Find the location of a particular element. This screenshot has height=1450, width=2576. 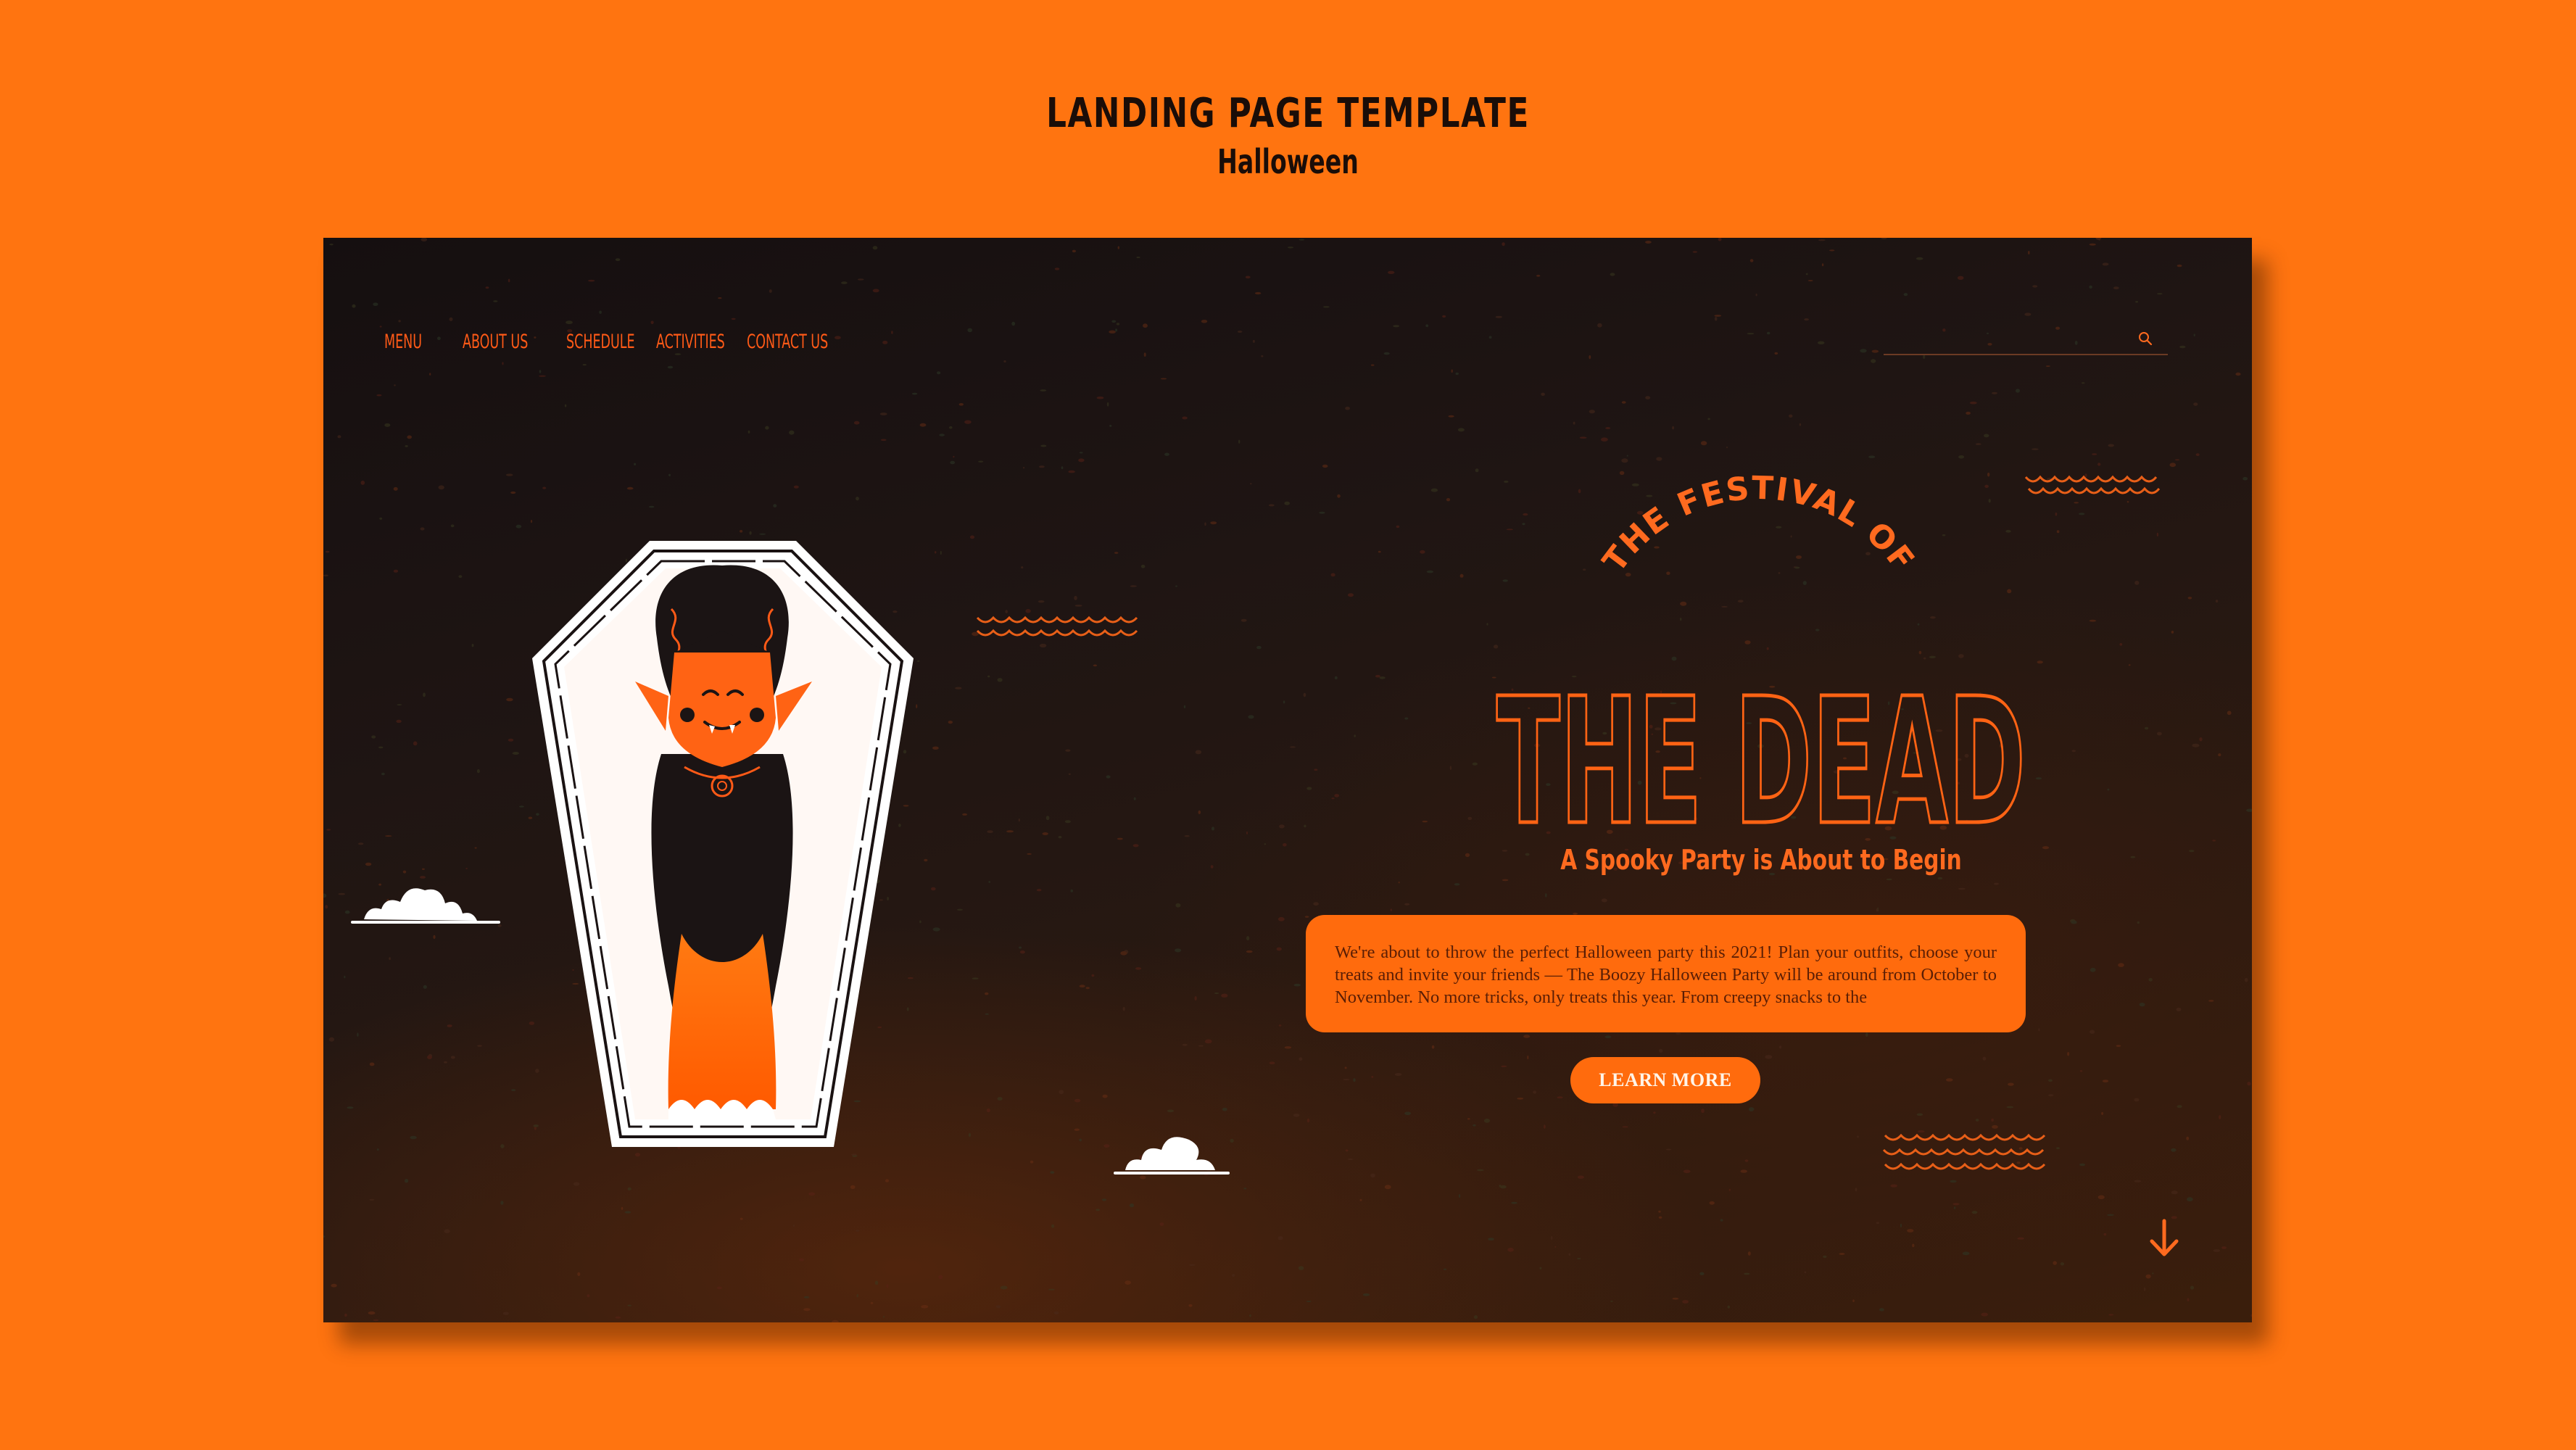

hero-title-graphic: THE DEAD is located at coordinates (1762, 763).